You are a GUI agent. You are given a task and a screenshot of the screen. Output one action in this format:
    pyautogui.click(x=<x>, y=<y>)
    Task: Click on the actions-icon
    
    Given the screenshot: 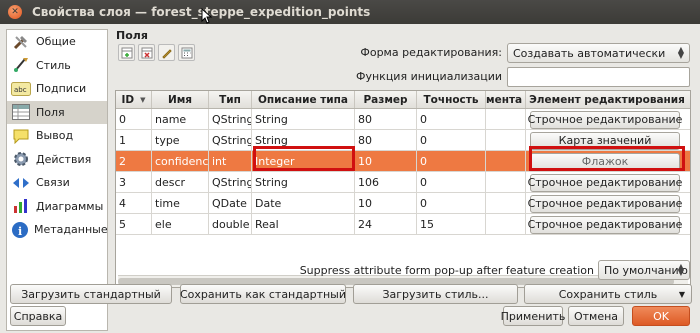 What is the action you would take?
    pyautogui.click(x=21, y=159)
    